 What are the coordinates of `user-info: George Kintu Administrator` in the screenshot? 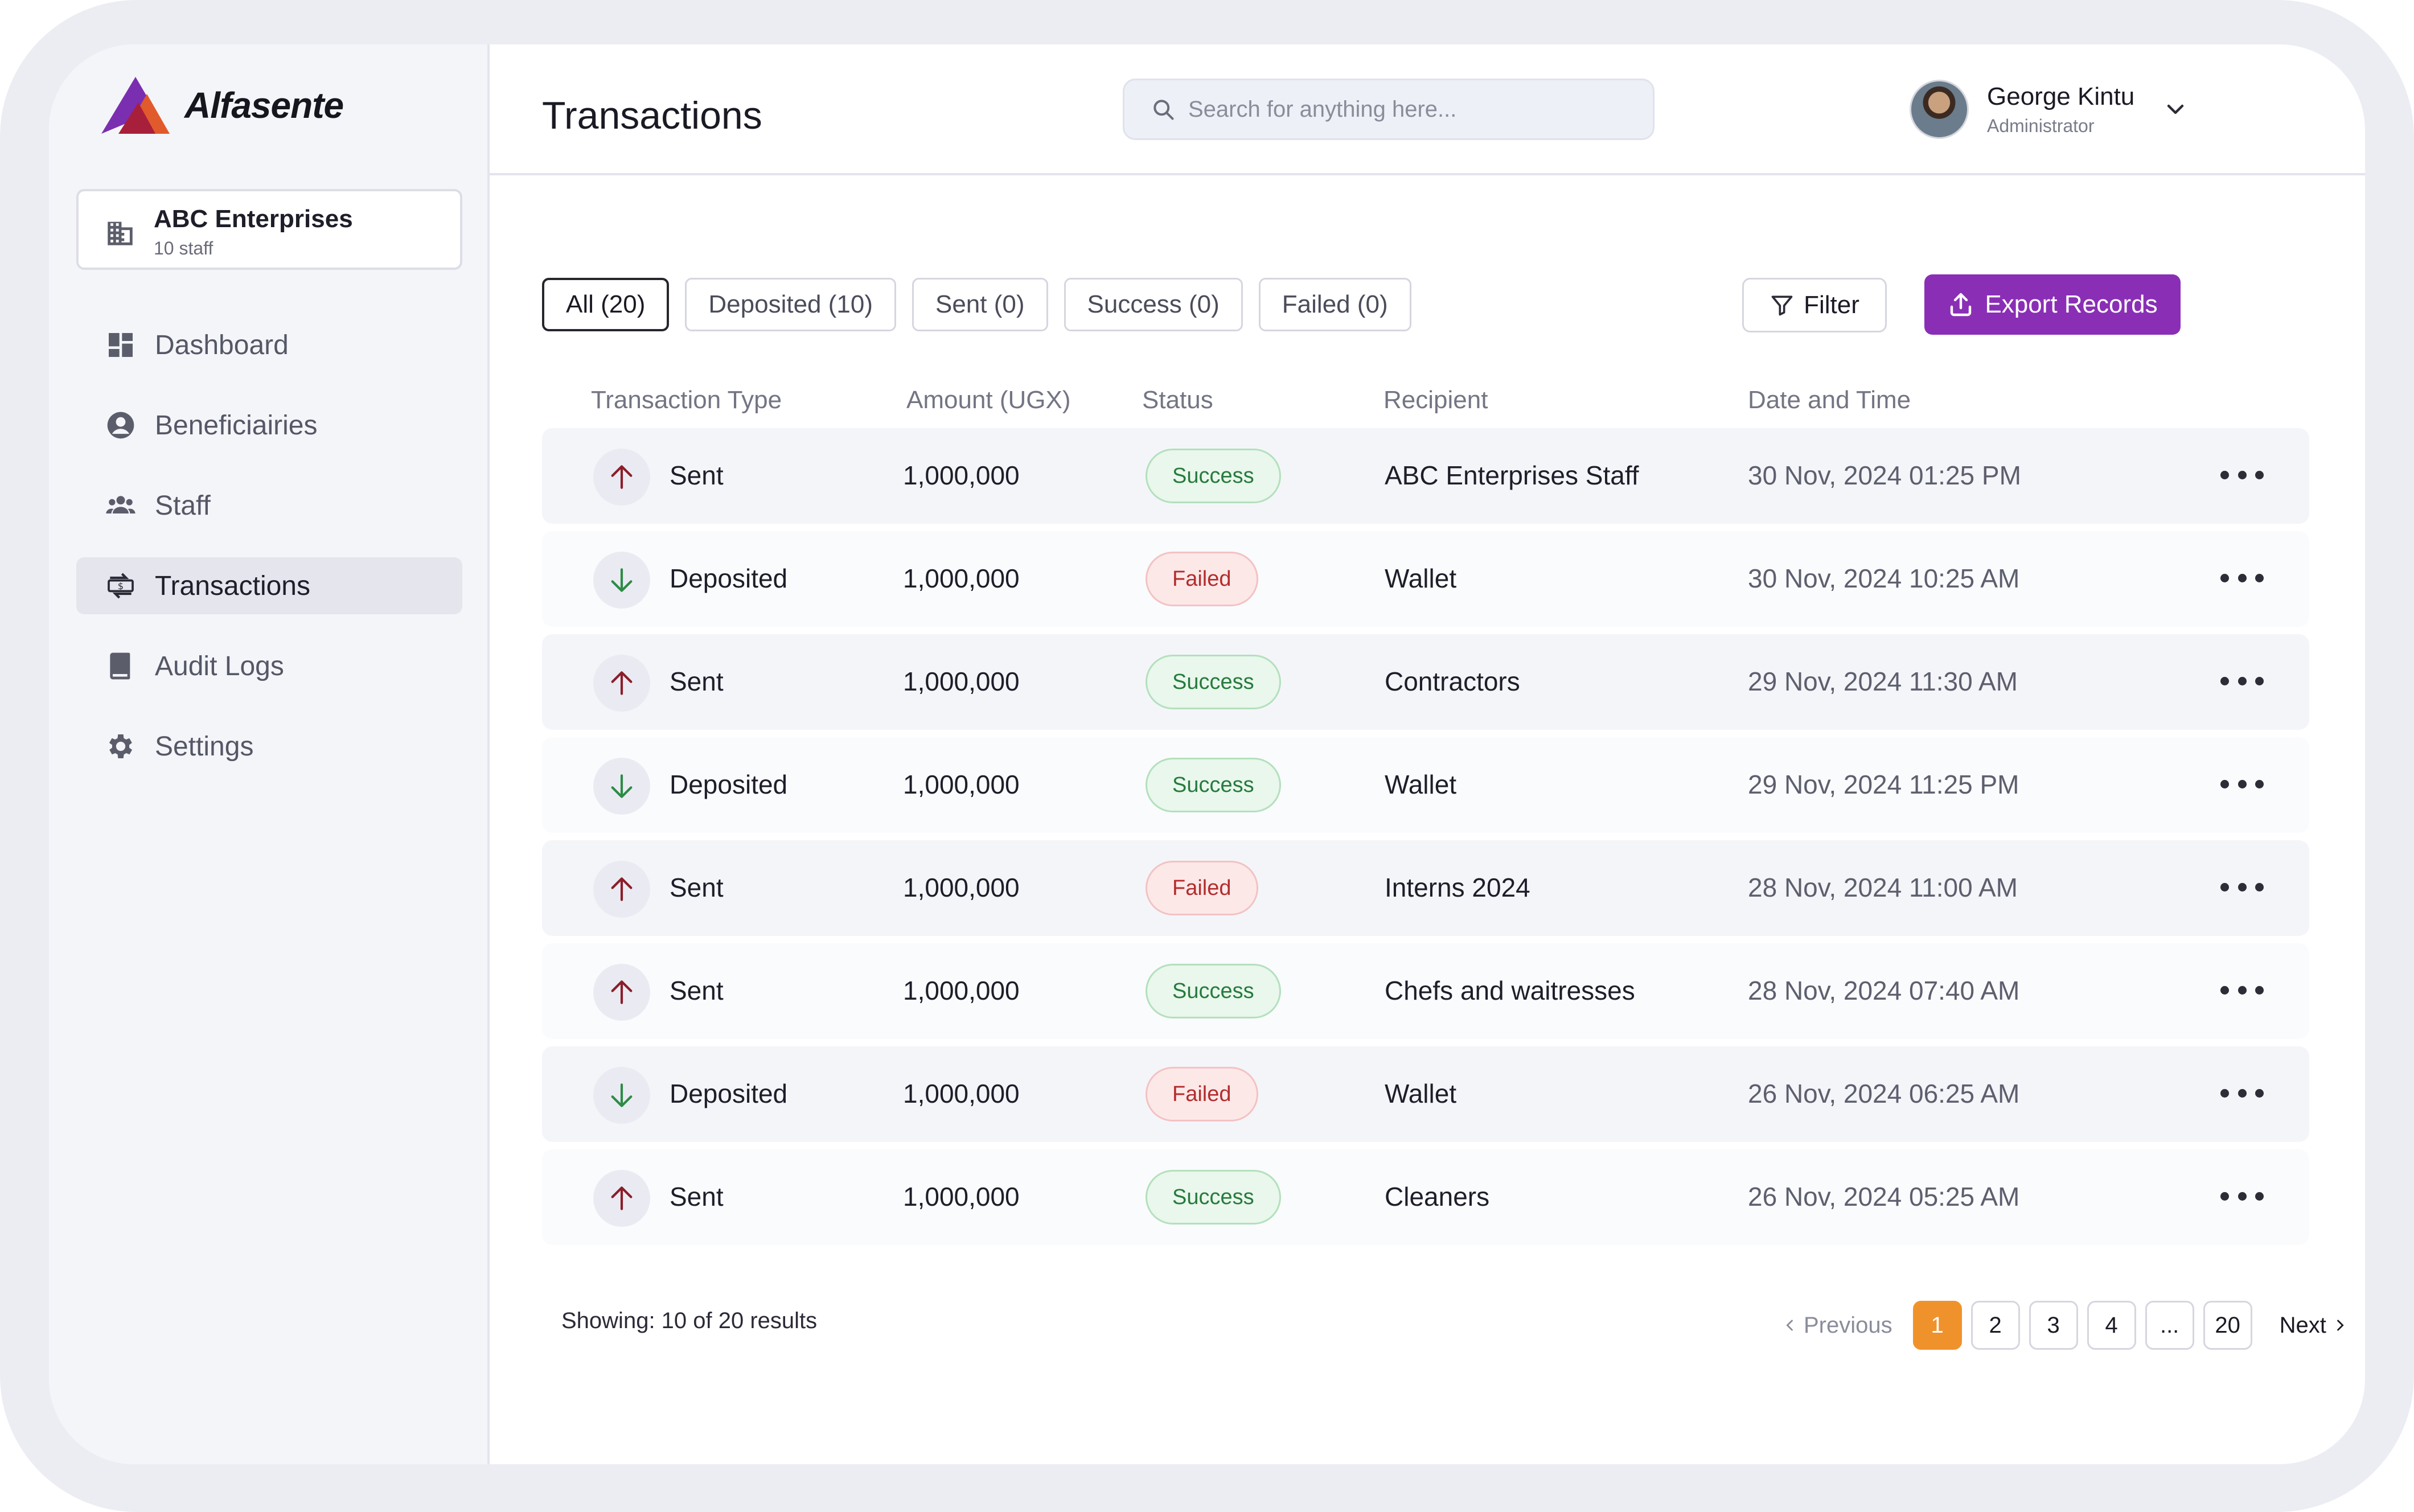 It's located at (2060, 110).